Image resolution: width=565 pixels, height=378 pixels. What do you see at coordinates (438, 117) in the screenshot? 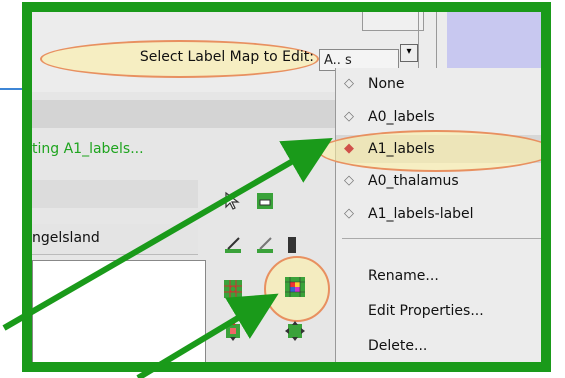
I see `menu-item-a0-labels: ◇ A0_labels` at bounding box center [438, 117].